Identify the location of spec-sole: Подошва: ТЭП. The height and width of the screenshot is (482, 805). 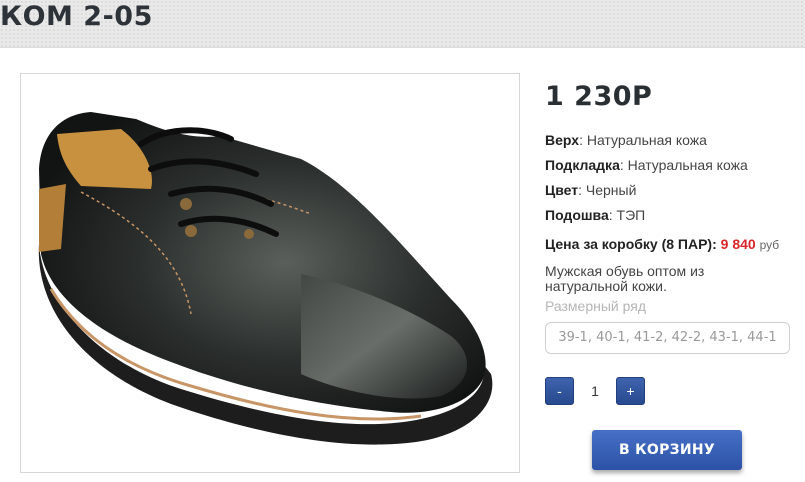
(595, 215).